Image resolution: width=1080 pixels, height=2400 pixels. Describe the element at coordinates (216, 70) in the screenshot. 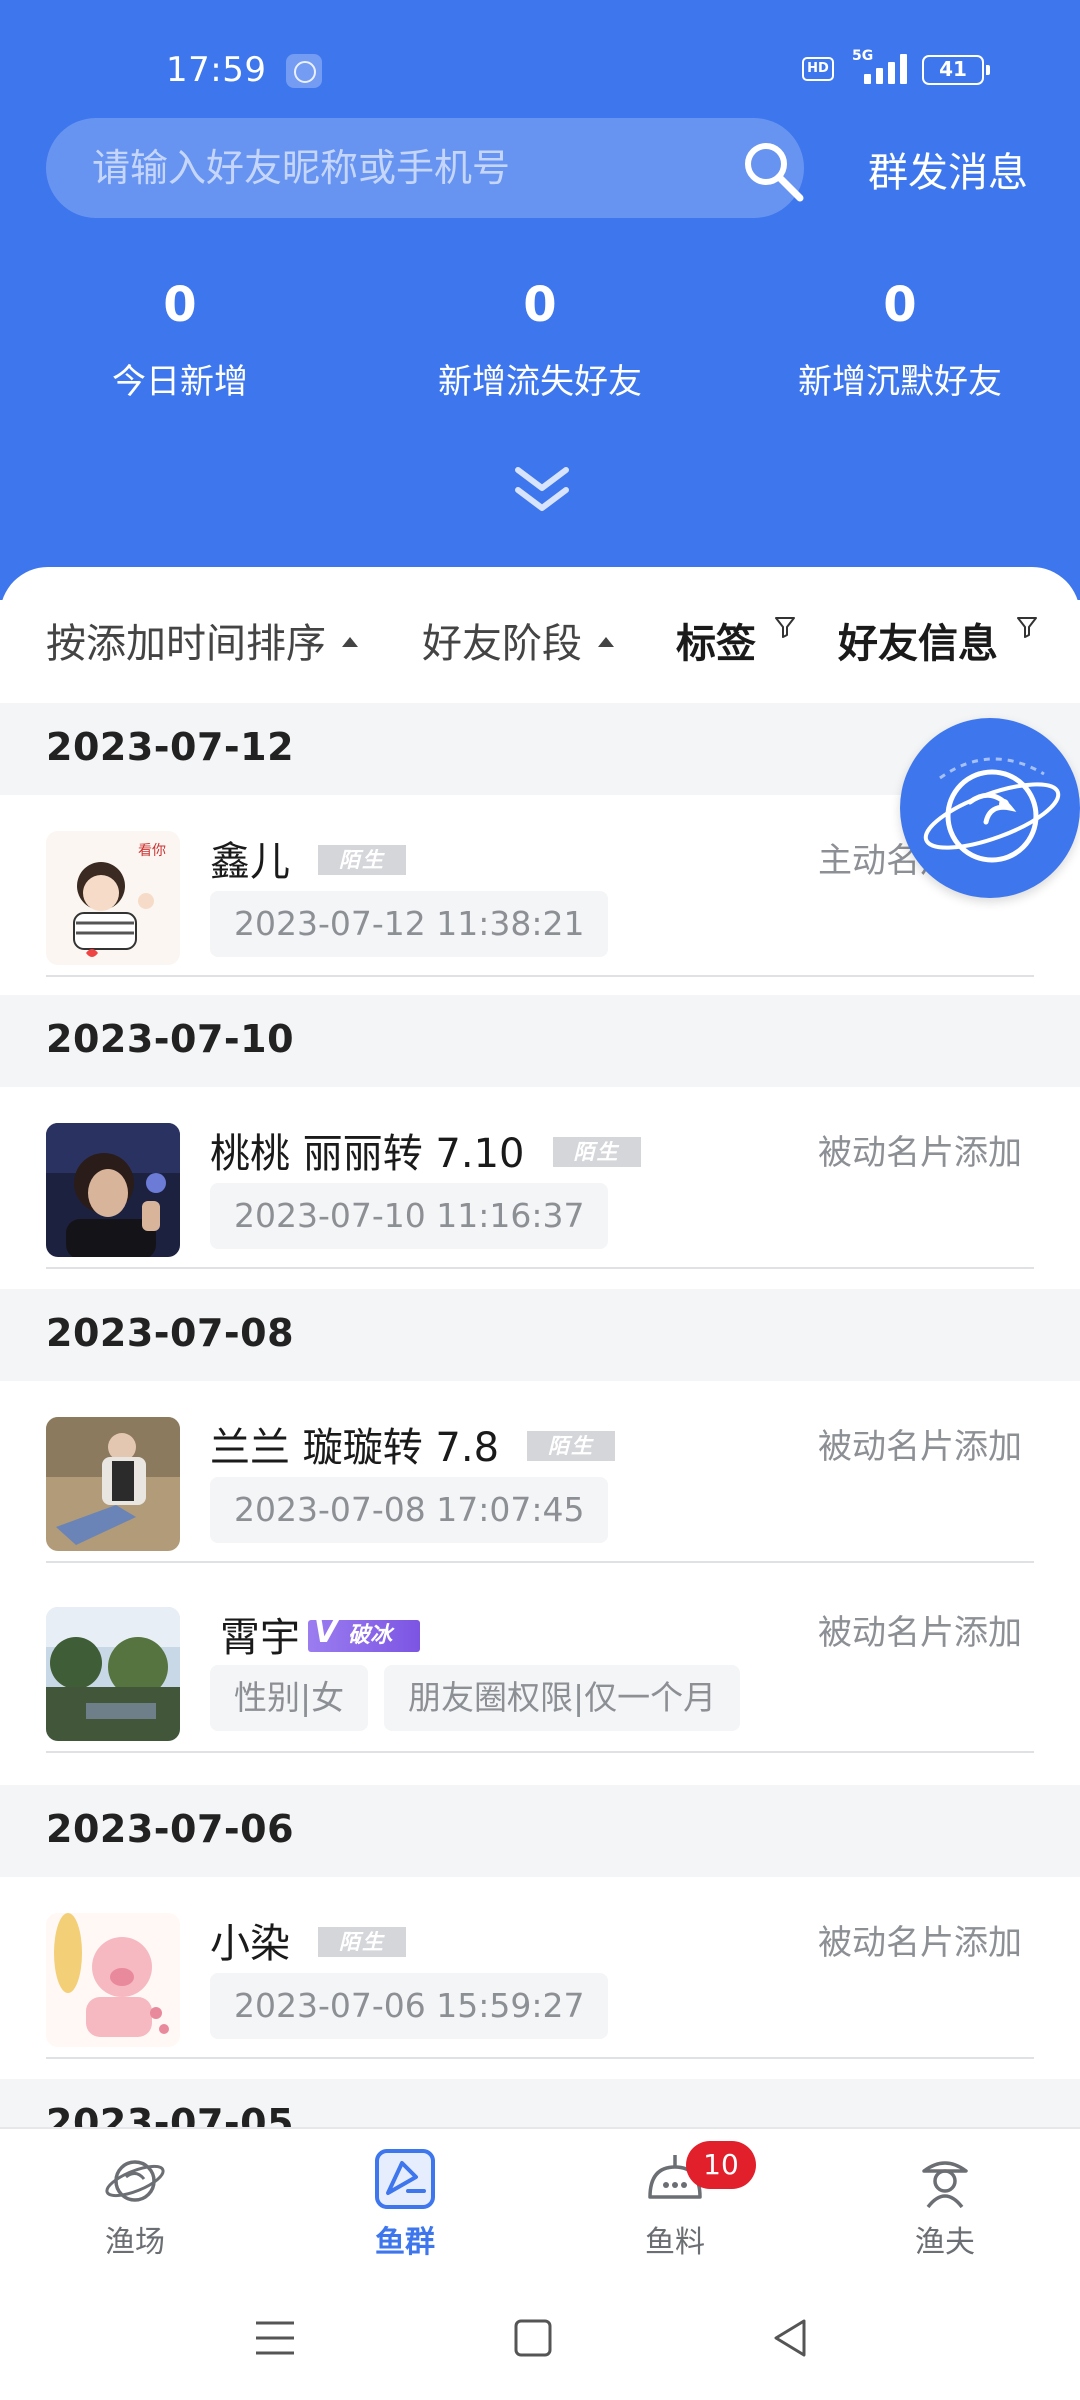

I see `status-time: 17:59` at that location.